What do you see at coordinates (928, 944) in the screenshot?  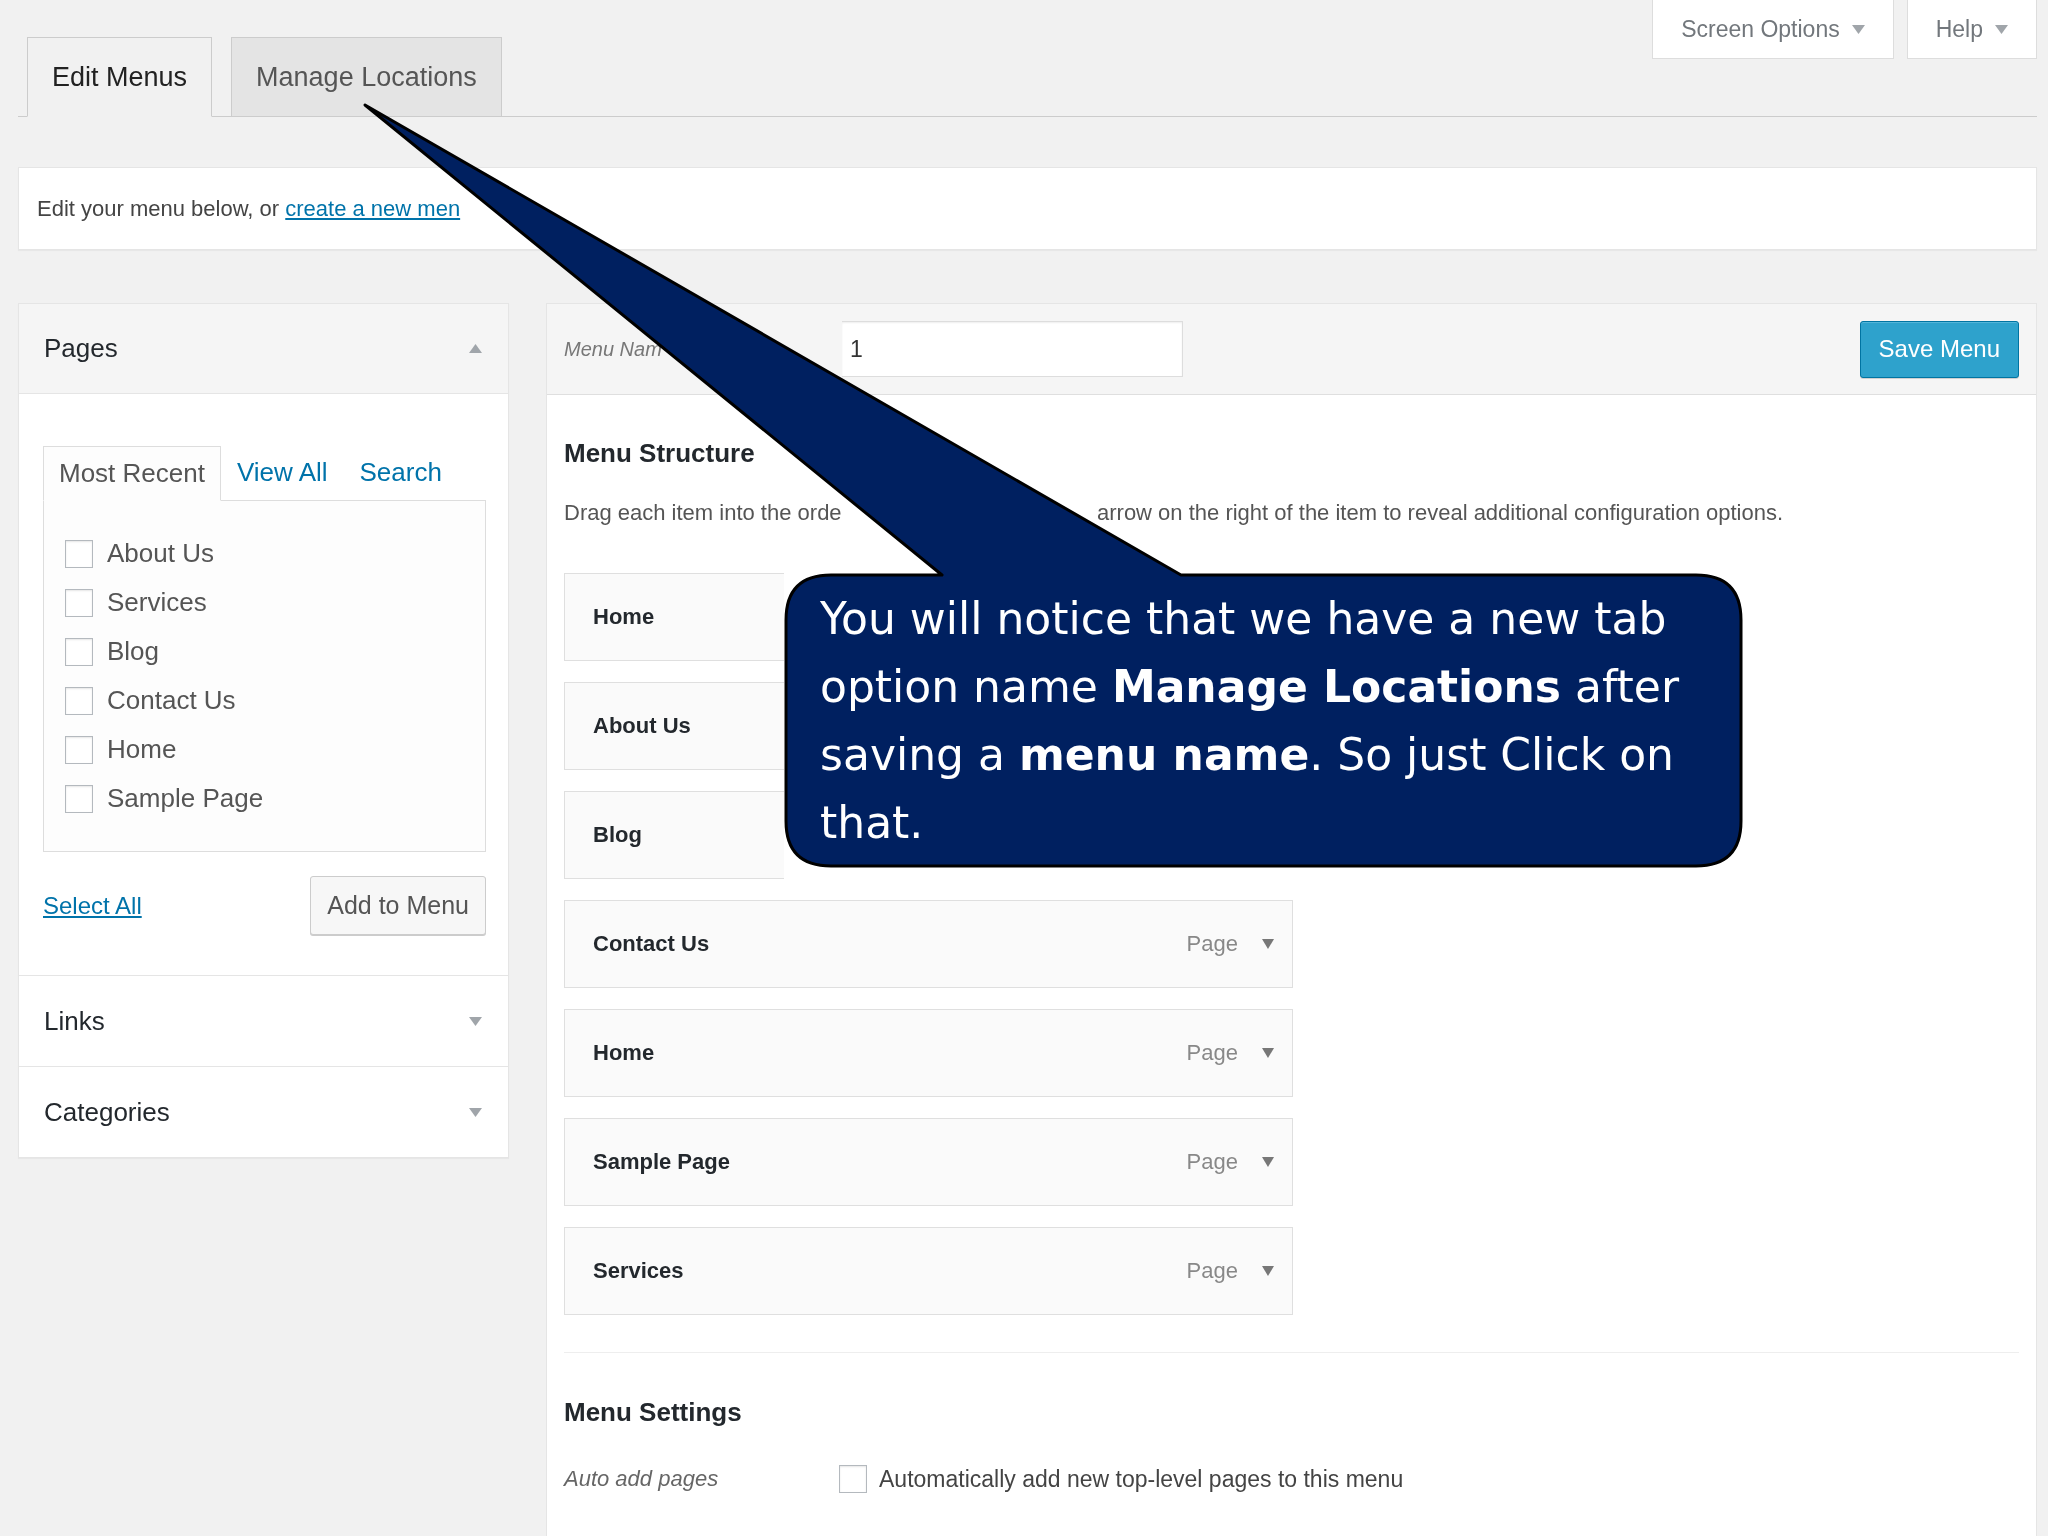 I see `menu-item-row: Contact Us Page` at bounding box center [928, 944].